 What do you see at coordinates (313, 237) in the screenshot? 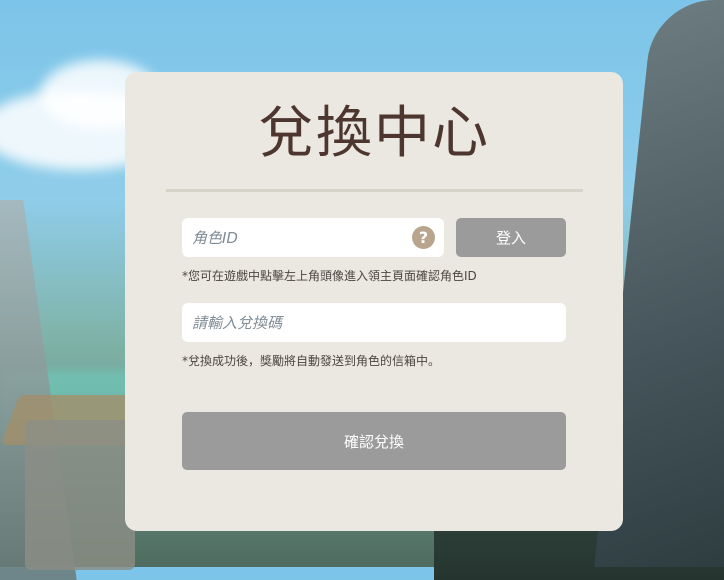
I see `role-id-input: 角色ID` at bounding box center [313, 237].